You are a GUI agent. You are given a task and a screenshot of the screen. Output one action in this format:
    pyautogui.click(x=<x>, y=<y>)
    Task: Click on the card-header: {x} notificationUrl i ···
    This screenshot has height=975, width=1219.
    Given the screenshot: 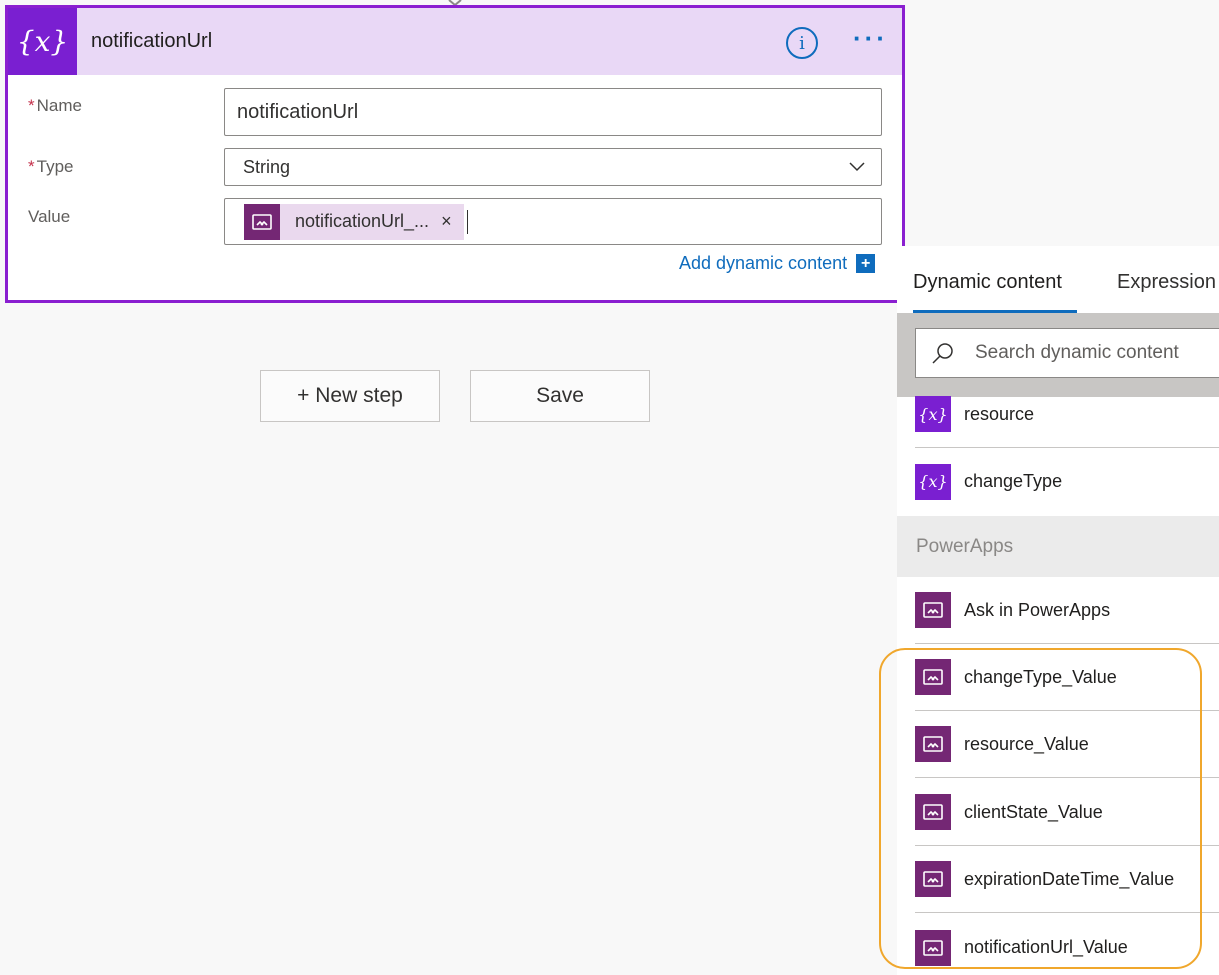 What is the action you would take?
    pyautogui.click(x=455, y=41)
    